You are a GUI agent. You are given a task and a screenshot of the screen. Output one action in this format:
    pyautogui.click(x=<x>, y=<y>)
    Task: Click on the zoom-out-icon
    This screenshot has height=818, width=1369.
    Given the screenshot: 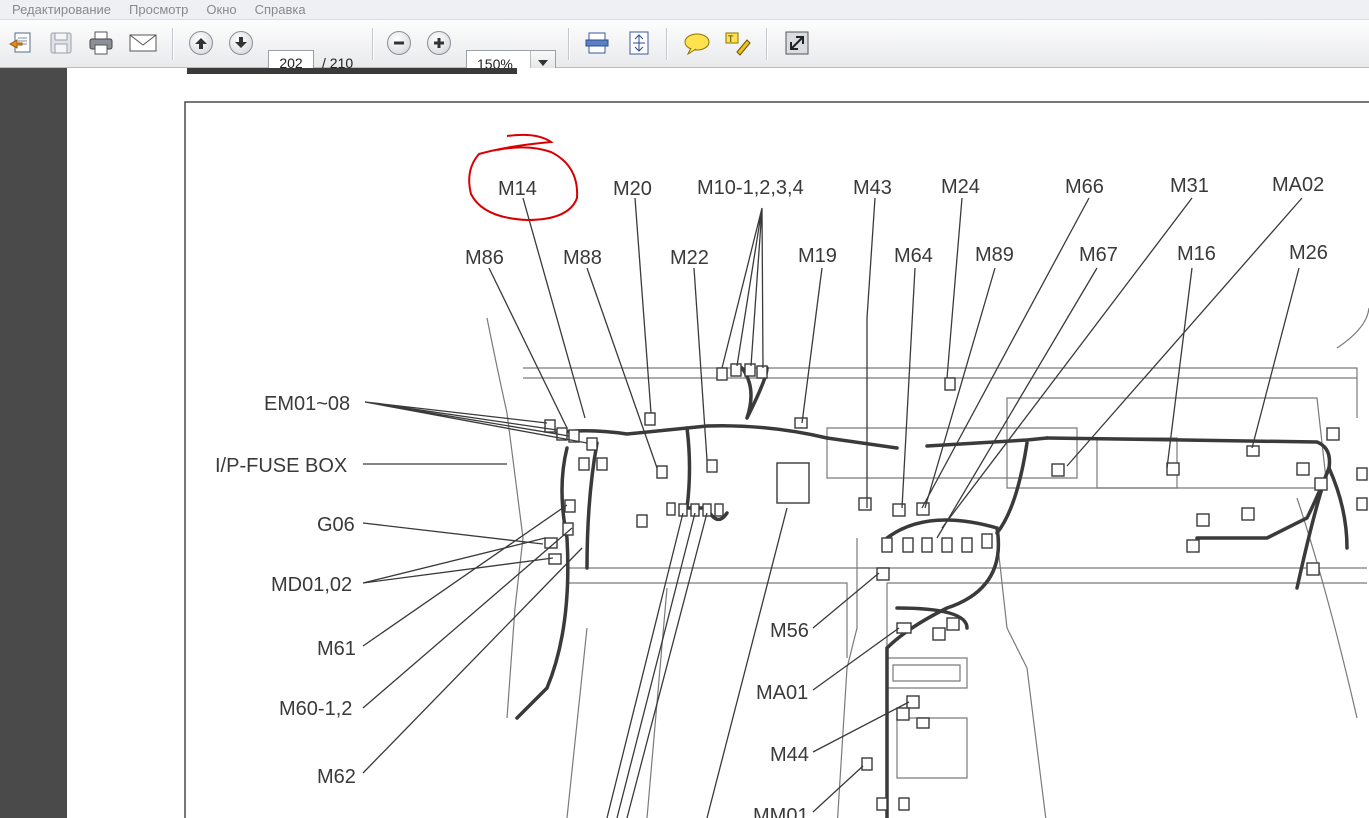 What is the action you would take?
    pyautogui.click(x=399, y=43)
    